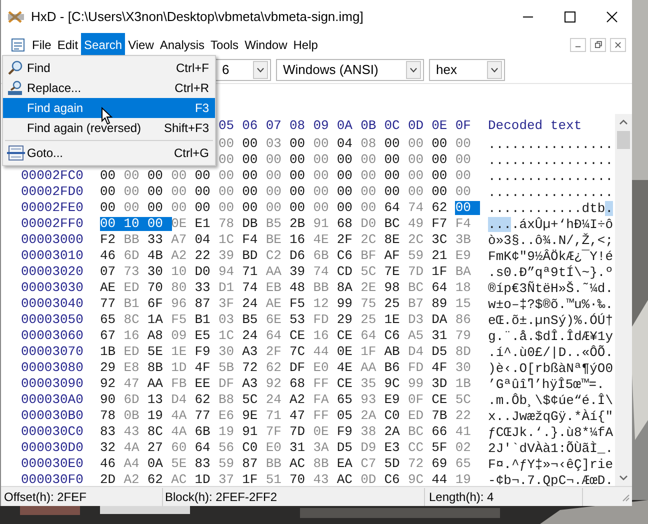 This screenshot has height=524, width=648. I want to click on decoded-text: F¤.^ƒY‡»¬‹êÇ]rie, so click(550, 464).